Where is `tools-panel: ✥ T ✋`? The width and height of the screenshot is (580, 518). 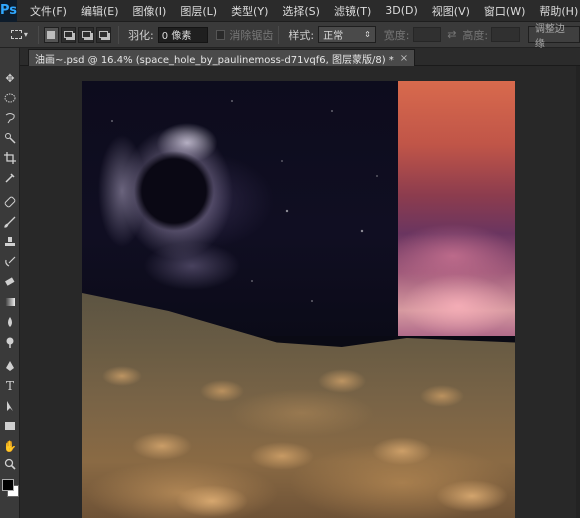 tools-panel: ✥ T ✋ is located at coordinates (10, 283).